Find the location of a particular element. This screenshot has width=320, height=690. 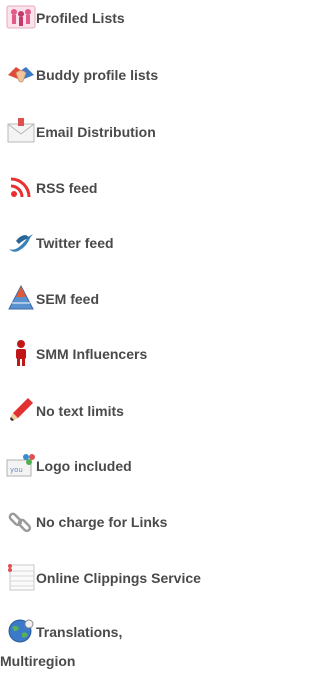

feature-label: SEM feed is located at coordinates (68, 299).